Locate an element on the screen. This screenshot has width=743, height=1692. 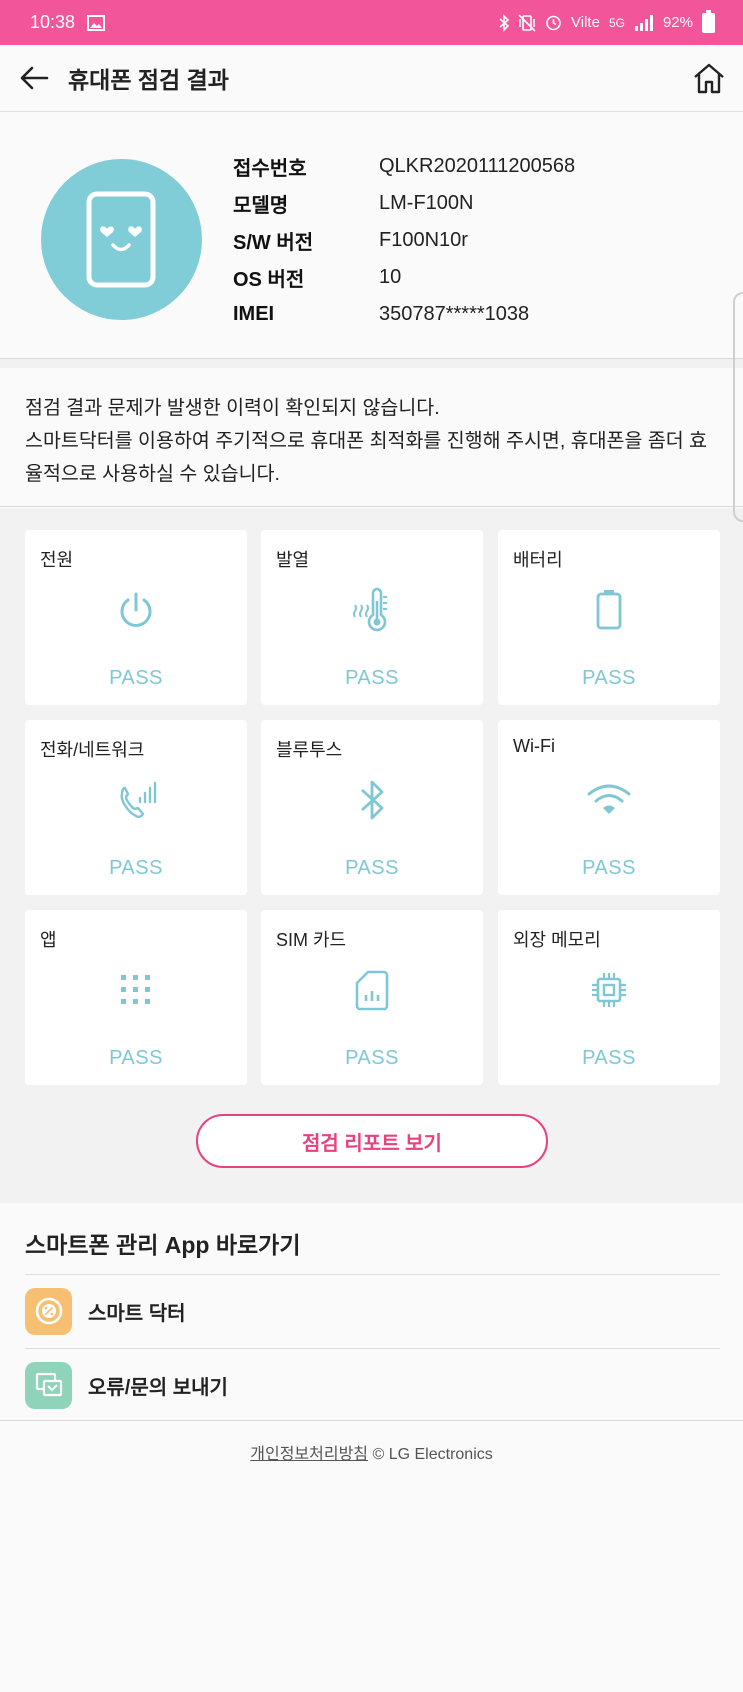
info-row-imei: IMEI 350787*****1038 is located at coordinates (381, 314).